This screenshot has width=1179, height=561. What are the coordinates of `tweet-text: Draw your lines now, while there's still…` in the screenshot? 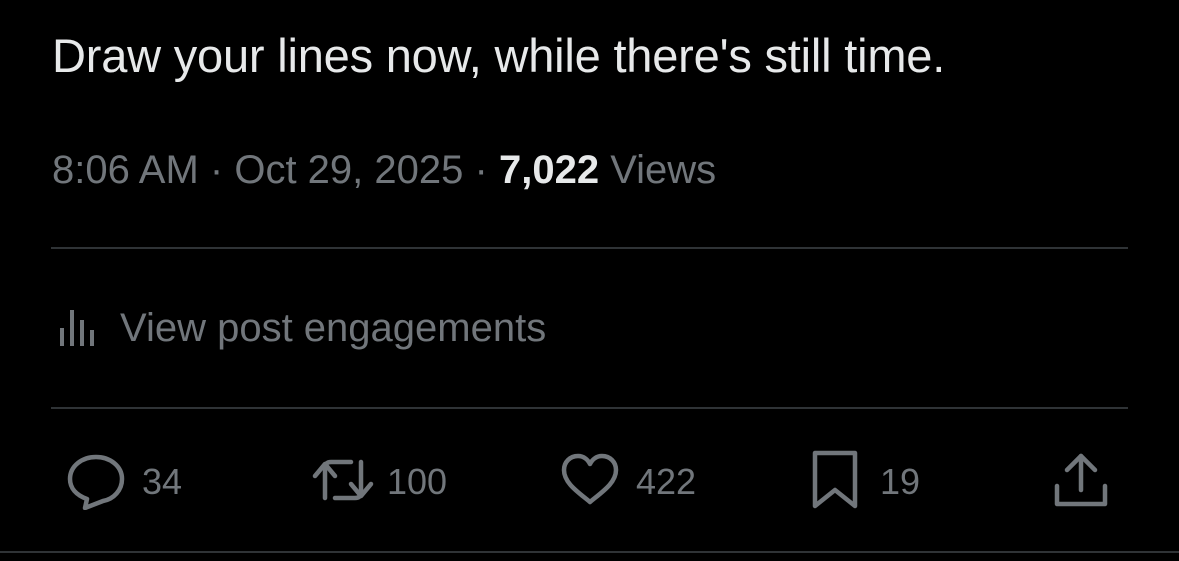 It's located at (499, 55).